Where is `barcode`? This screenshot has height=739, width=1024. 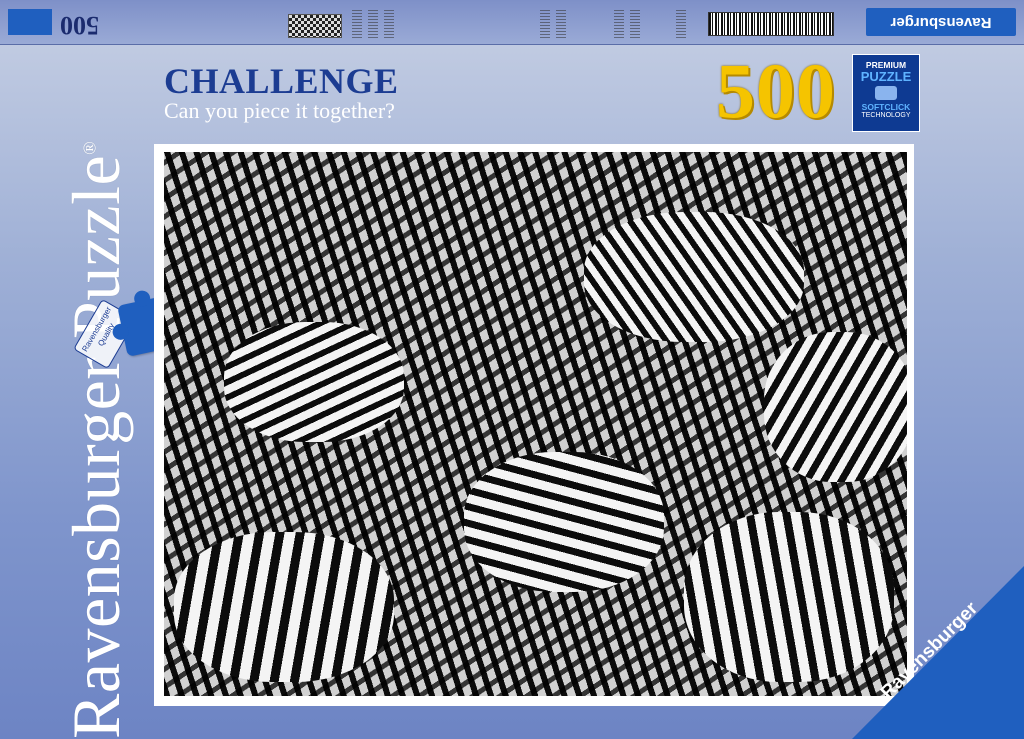 barcode is located at coordinates (771, 24).